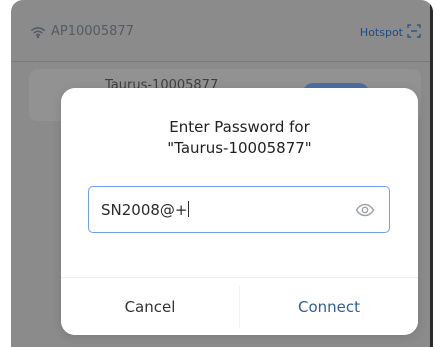 The image size is (436, 347). I want to click on text-cursor, so click(189, 209).